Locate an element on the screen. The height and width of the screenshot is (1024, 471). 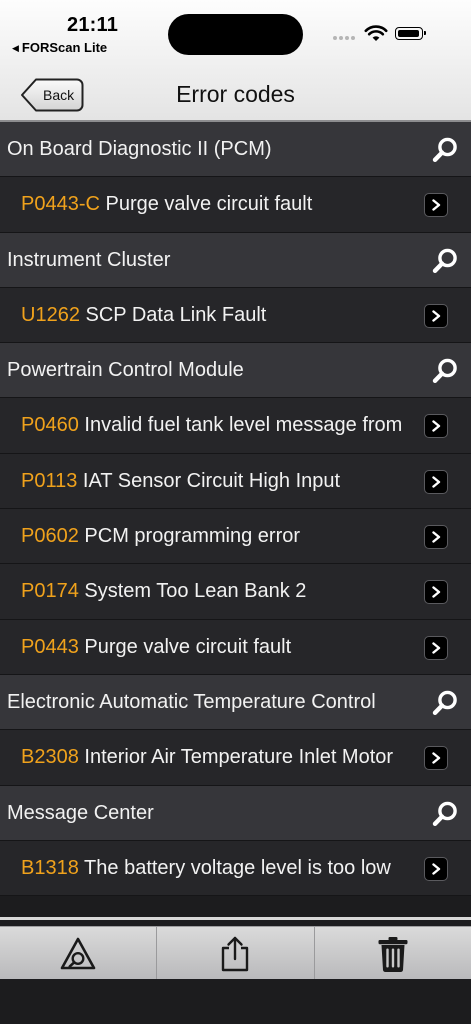
delete-button is located at coordinates (393, 953).